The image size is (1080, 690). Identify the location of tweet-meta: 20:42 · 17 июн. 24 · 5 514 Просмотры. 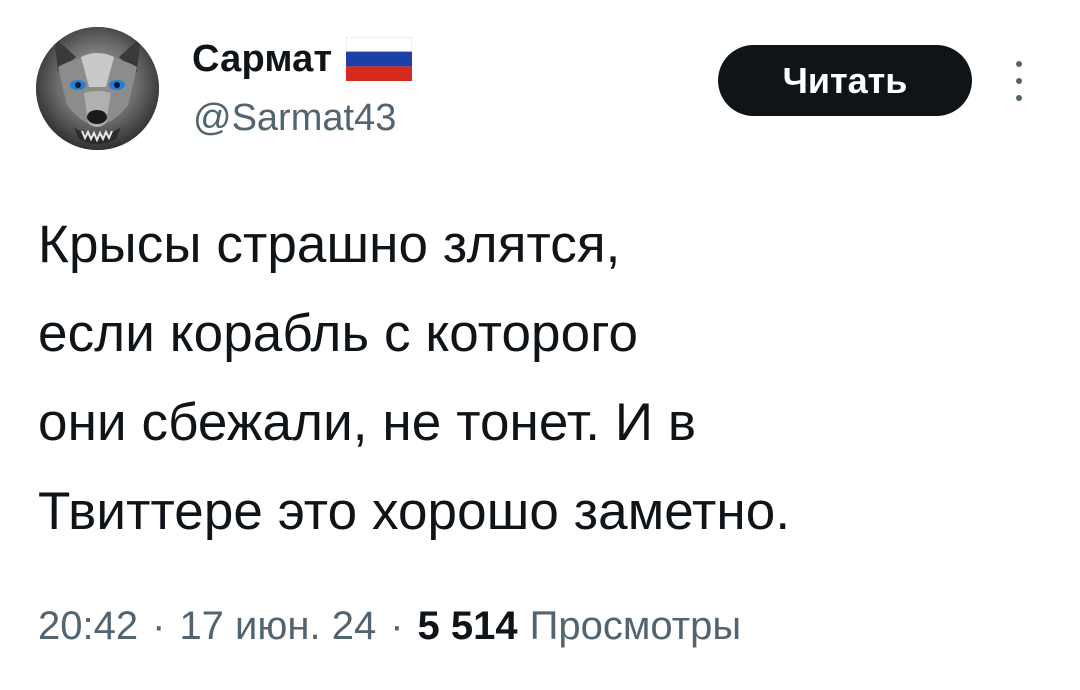
(389, 626).